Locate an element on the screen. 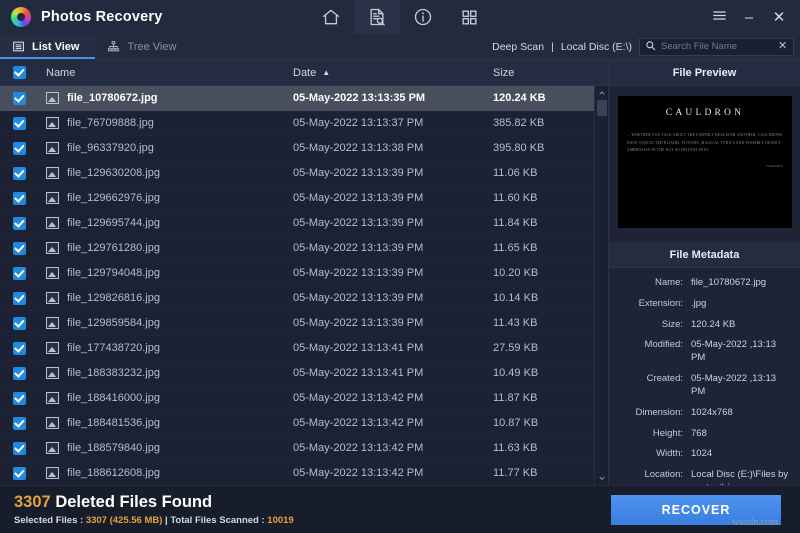 This screenshot has height=533, width=800. tab-tree-view: Tree View is located at coordinates (143, 46).